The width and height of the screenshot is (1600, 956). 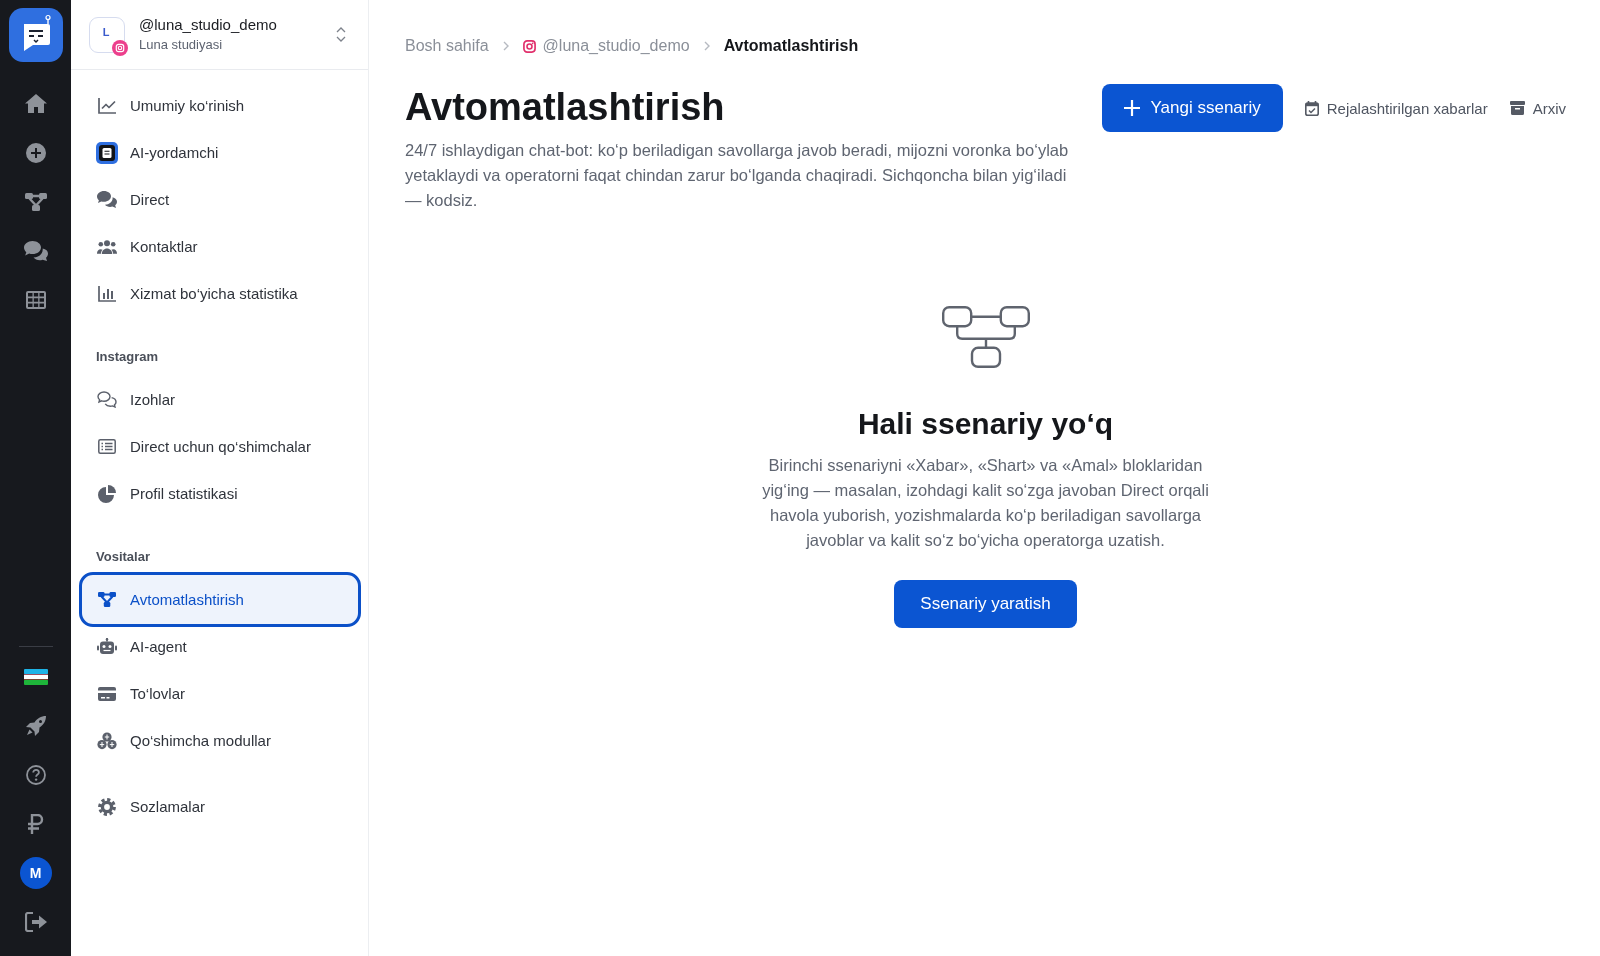 What do you see at coordinates (128, 357) in the screenshot?
I see `section-heading: Instagram` at bounding box center [128, 357].